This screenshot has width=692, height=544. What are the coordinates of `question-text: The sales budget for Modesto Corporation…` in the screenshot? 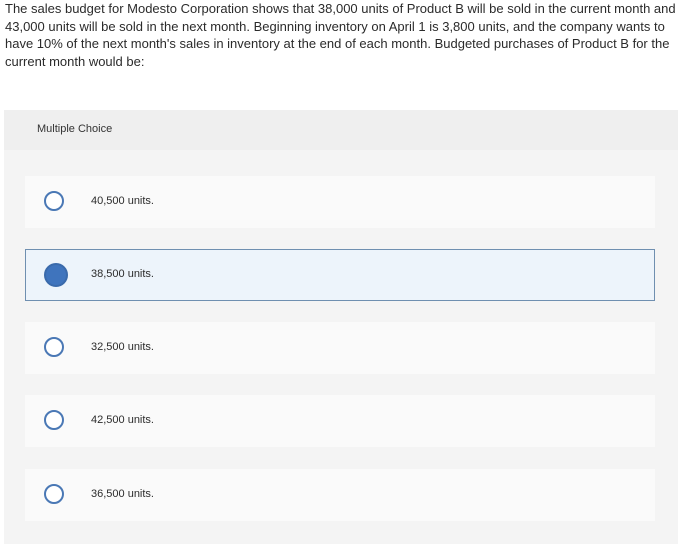 It's located at (340, 35).